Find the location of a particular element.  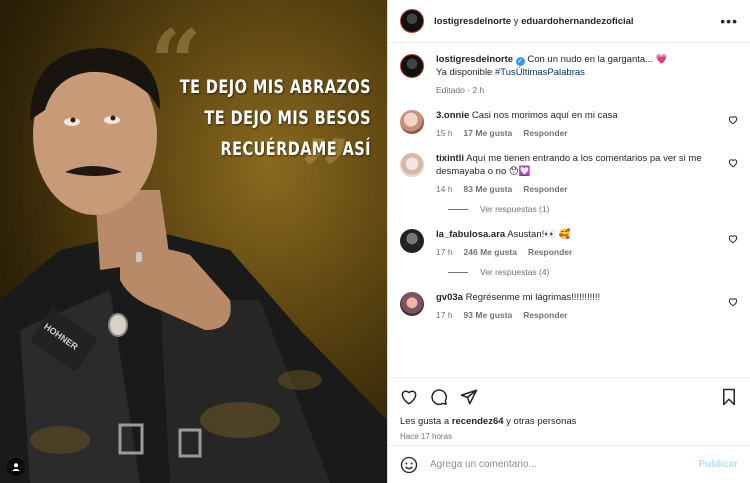

likes-prefix: Les gusta a is located at coordinates (425, 421).